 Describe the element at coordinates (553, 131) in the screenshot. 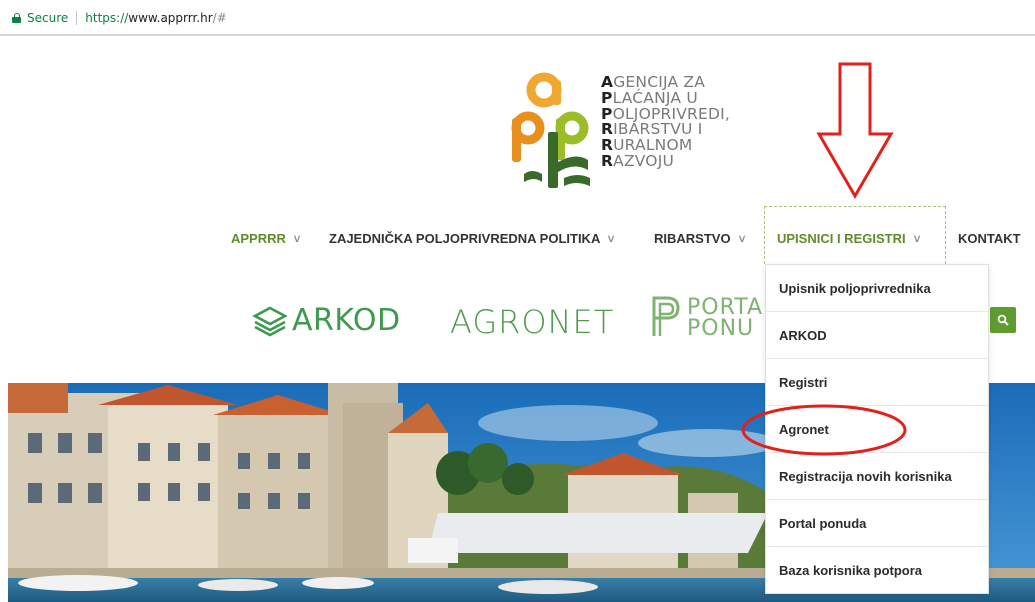

I see `apprrr-logo-icon` at that location.